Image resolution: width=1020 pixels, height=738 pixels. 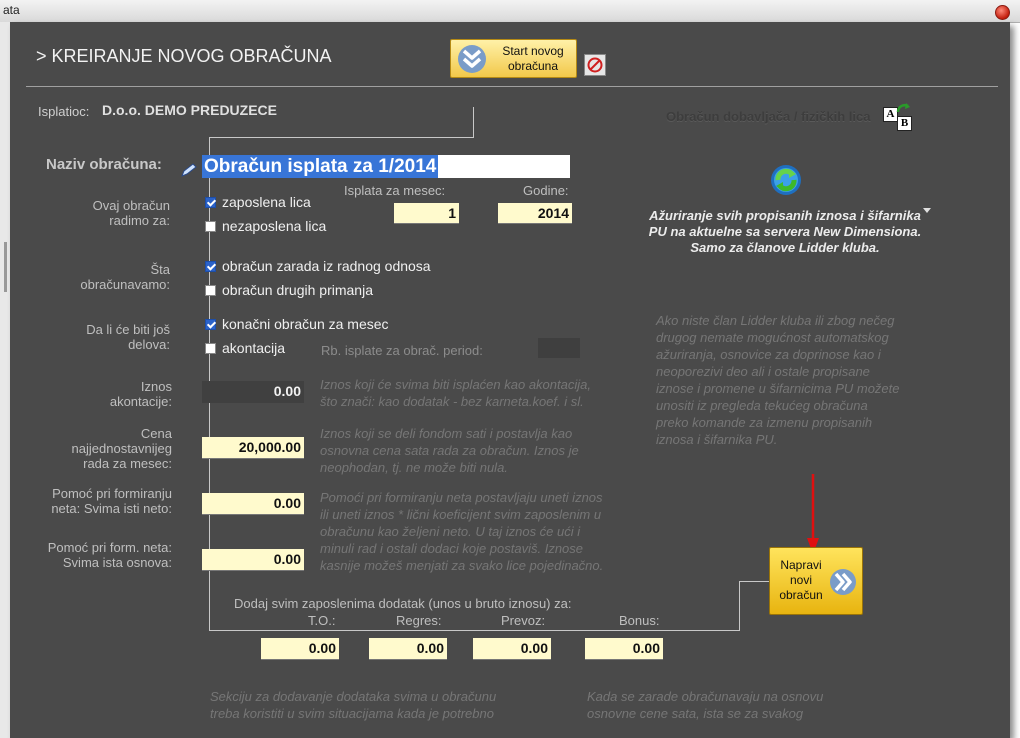 I want to click on swap-arrow-icon, so click(x=903, y=108).